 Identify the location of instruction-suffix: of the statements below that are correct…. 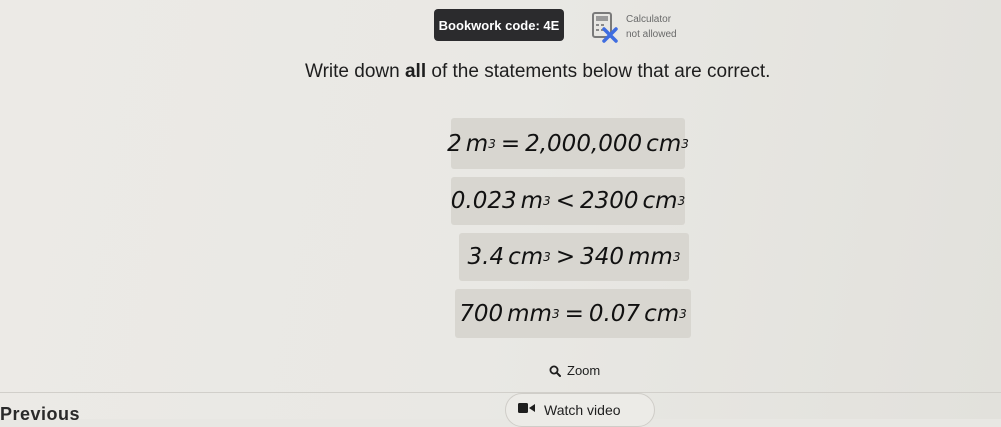
(598, 71).